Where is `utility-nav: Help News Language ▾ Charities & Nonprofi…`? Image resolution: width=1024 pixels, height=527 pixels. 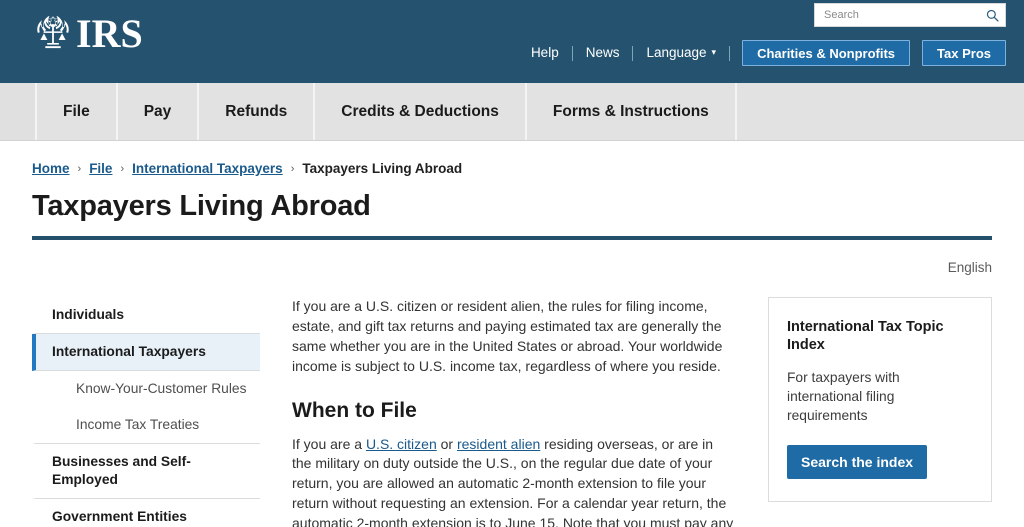 utility-nav: Help News Language ▾ Charities & Nonprofi… is located at coordinates (762, 53).